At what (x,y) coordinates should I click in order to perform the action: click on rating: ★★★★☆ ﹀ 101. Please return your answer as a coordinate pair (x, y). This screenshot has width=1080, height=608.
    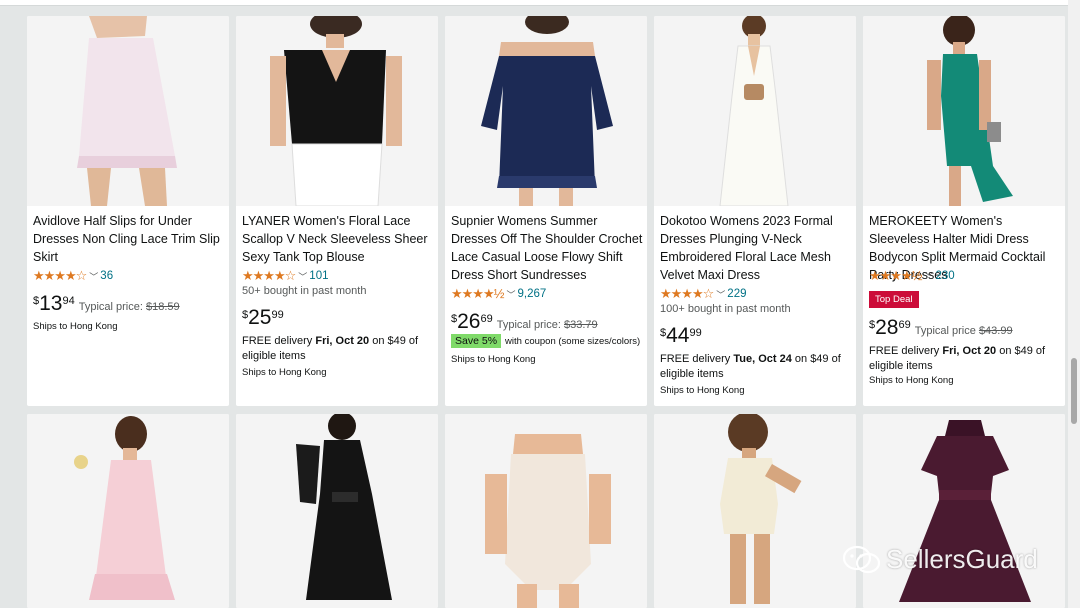
    Looking at the image, I should click on (285, 276).